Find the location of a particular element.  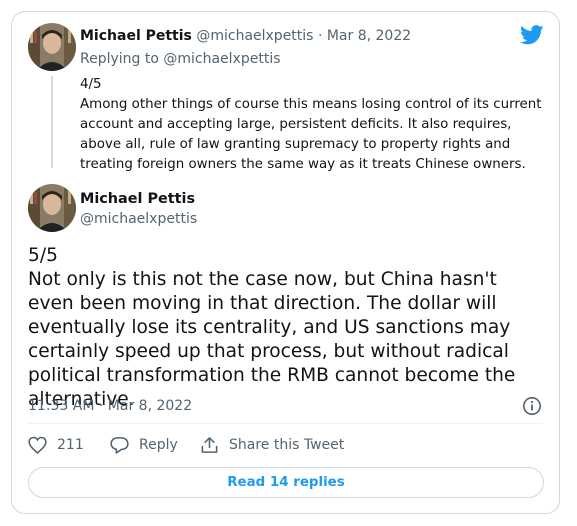

twitter-logo-icon is located at coordinates (531, 35).